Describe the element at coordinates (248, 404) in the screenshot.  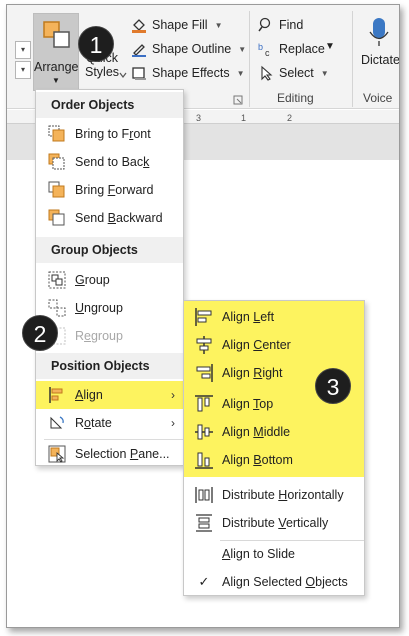
I see `menu-item-label: Align Top` at that location.